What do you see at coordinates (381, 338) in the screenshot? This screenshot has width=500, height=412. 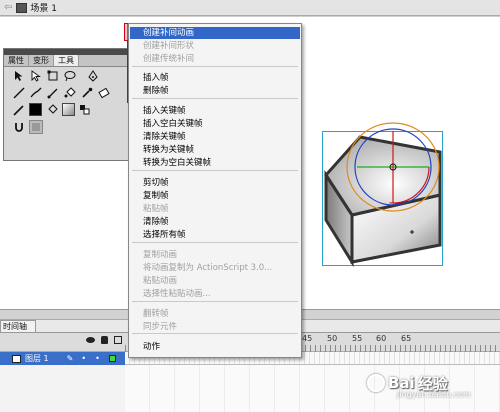 I see `frame-number: 60` at bounding box center [381, 338].